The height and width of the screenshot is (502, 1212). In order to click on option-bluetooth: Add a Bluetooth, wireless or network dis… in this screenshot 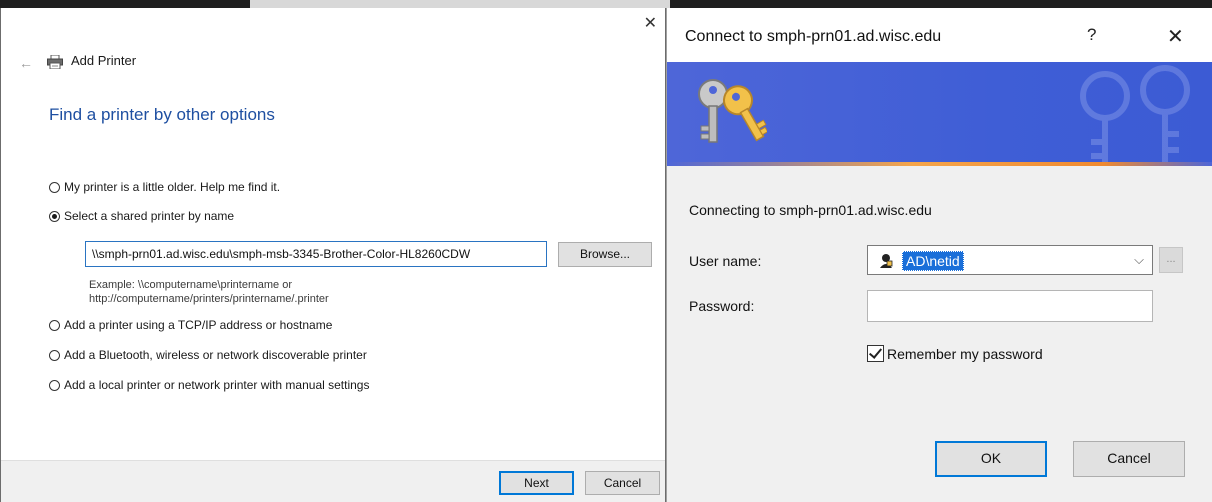, I will do `click(208, 355)`.